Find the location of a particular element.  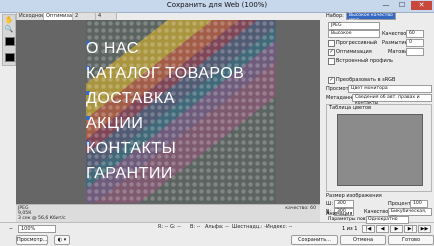

progressive-row: Прогрессивный Размытие: 0 is located at coordinates (379, 43).